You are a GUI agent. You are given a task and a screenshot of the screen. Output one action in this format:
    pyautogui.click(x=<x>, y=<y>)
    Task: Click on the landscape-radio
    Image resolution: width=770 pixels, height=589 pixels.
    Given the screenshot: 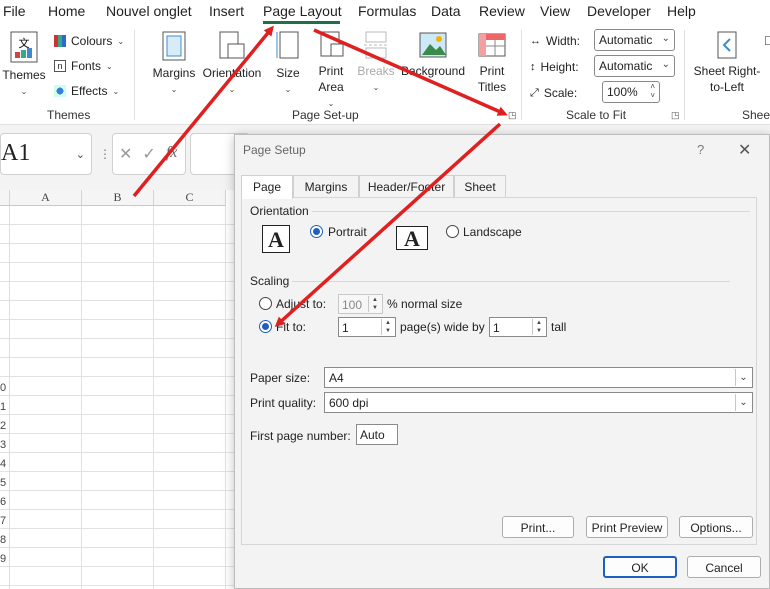 What is the action you would take?
    pyautogui.click(x=452, y=231)
    